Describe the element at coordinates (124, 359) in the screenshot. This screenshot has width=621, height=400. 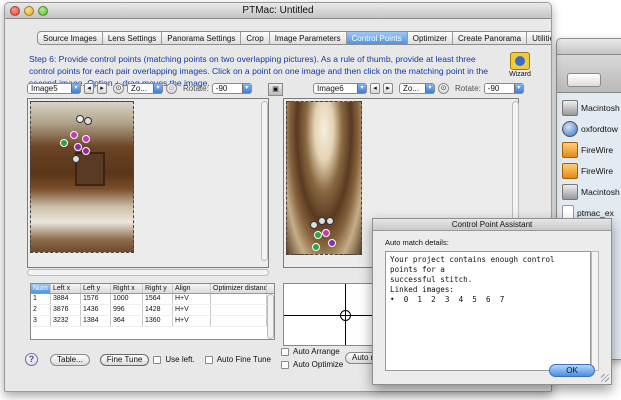
I see `fine-tune-button: Fine Tune` at that location.